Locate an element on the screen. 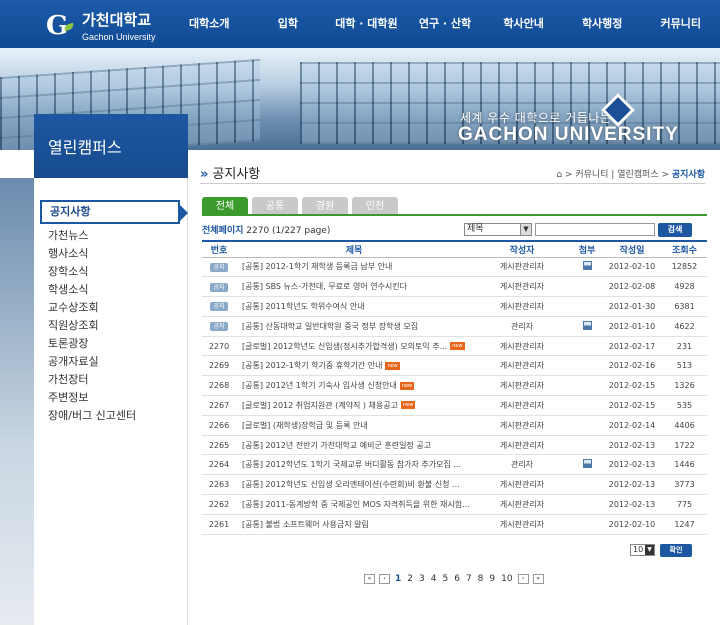 The image size is (720, 625). page-number-link: 4 is located at coordinates (434, 579).